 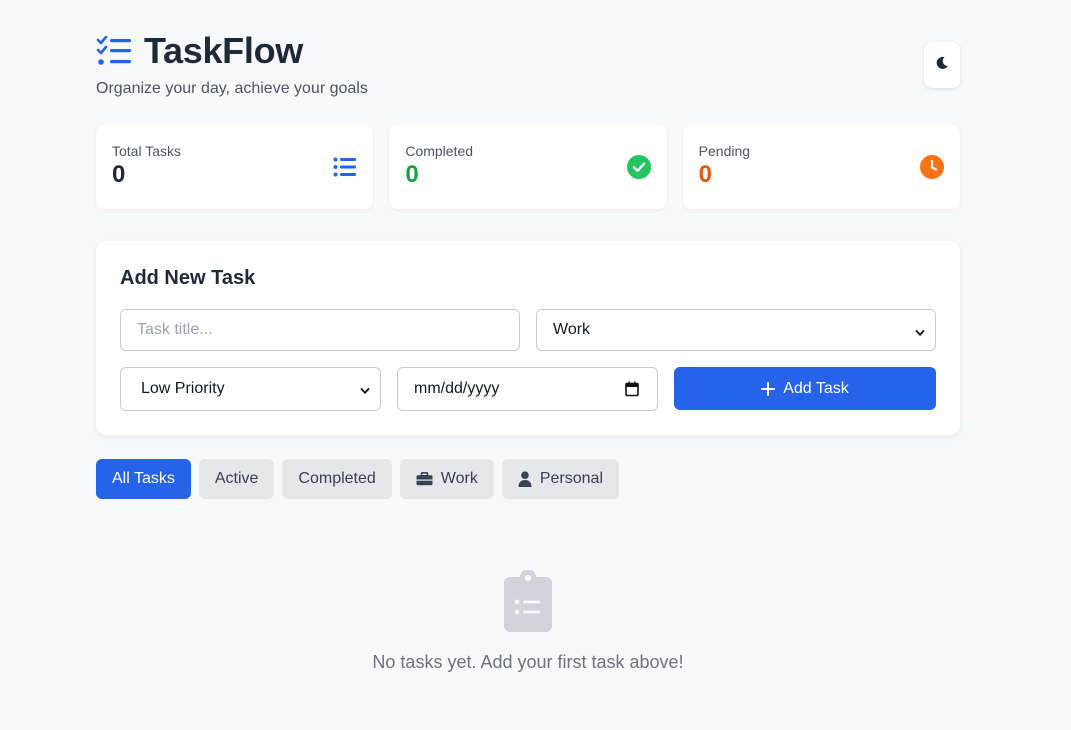 I want to click on app-subtitle: Organize your day, achieve your goals, so click(x=232, y=88).